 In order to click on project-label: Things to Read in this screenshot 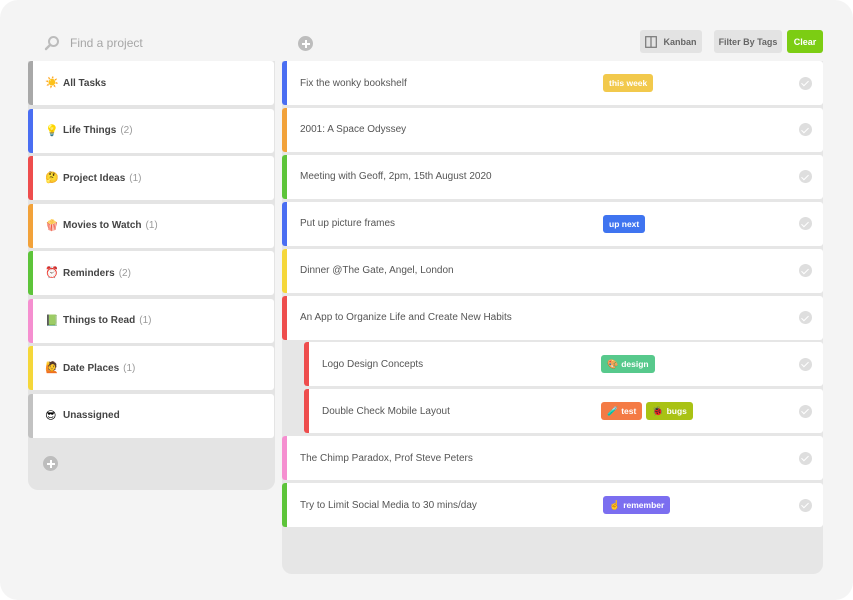, I will do `click(99, 320)`.